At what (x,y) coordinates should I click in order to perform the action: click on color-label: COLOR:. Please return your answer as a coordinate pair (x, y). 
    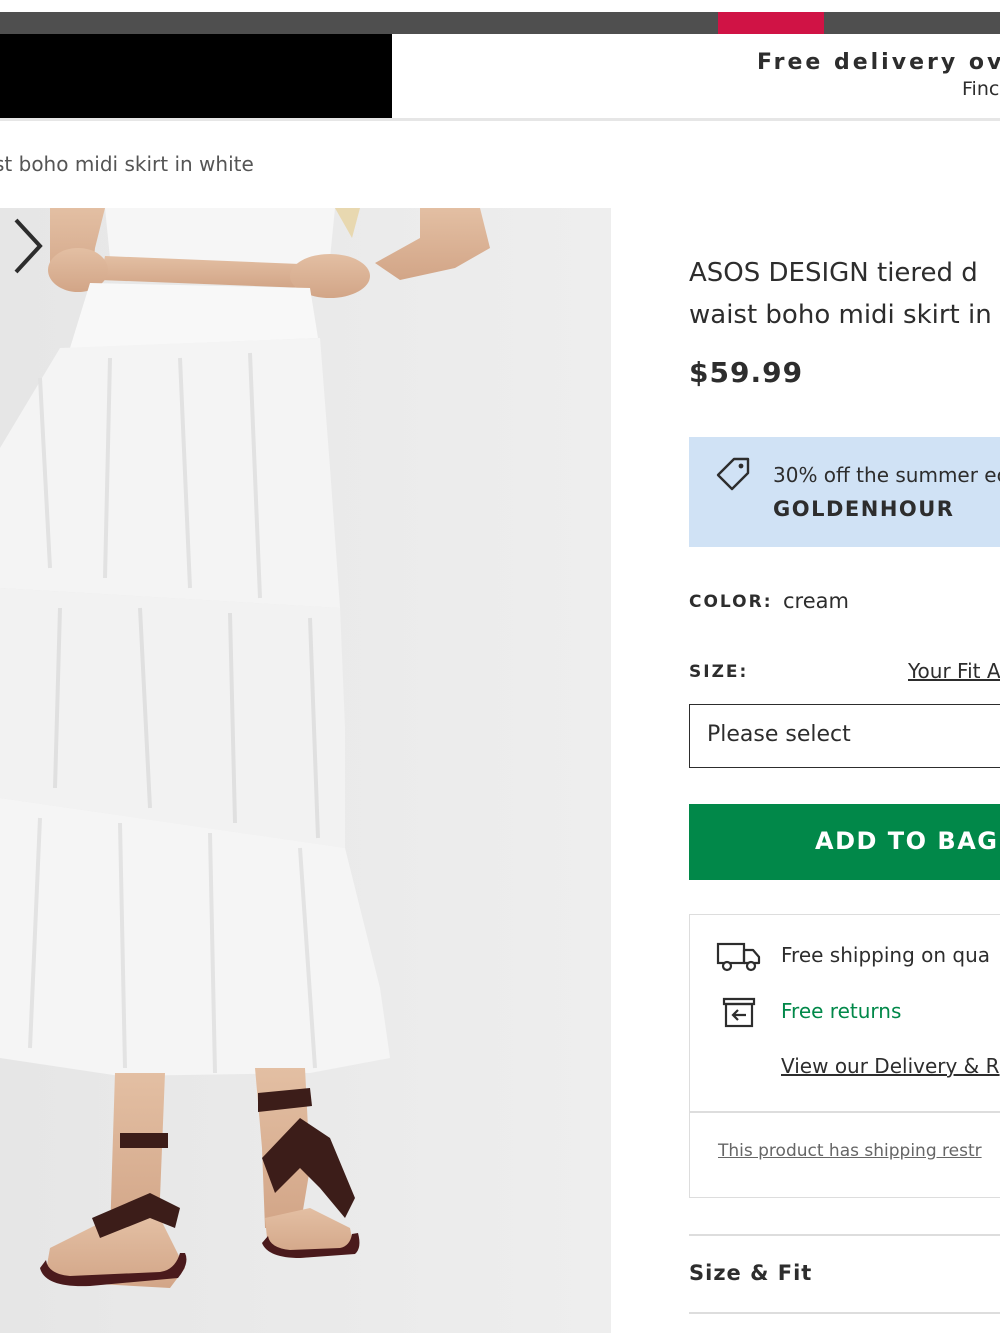
    Looking at the image, I should click on (731, 602).